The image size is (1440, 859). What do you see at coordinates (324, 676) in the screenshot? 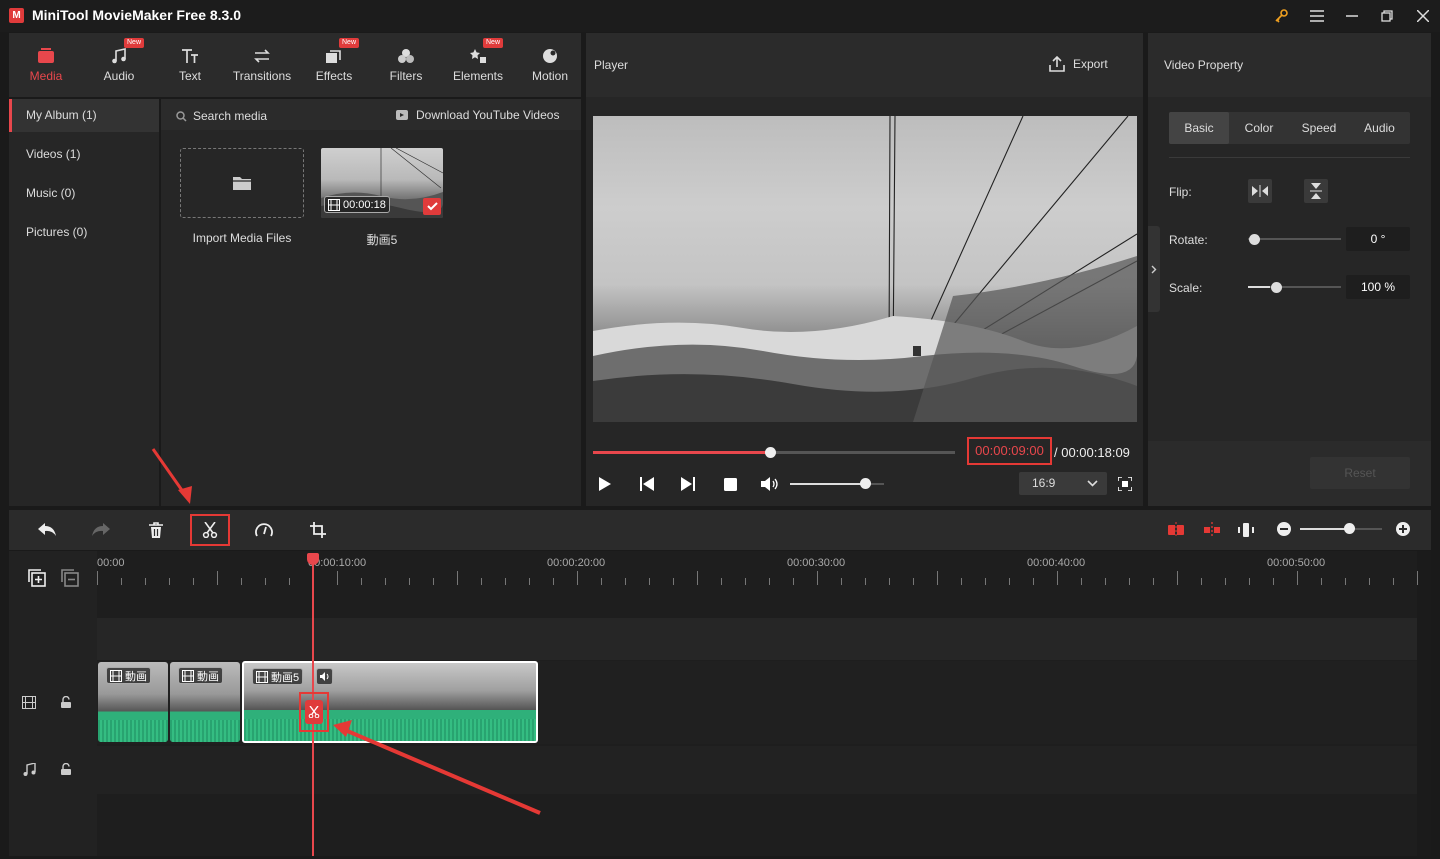
I see `clip-volume-icon` at bounding box center [324, 676].